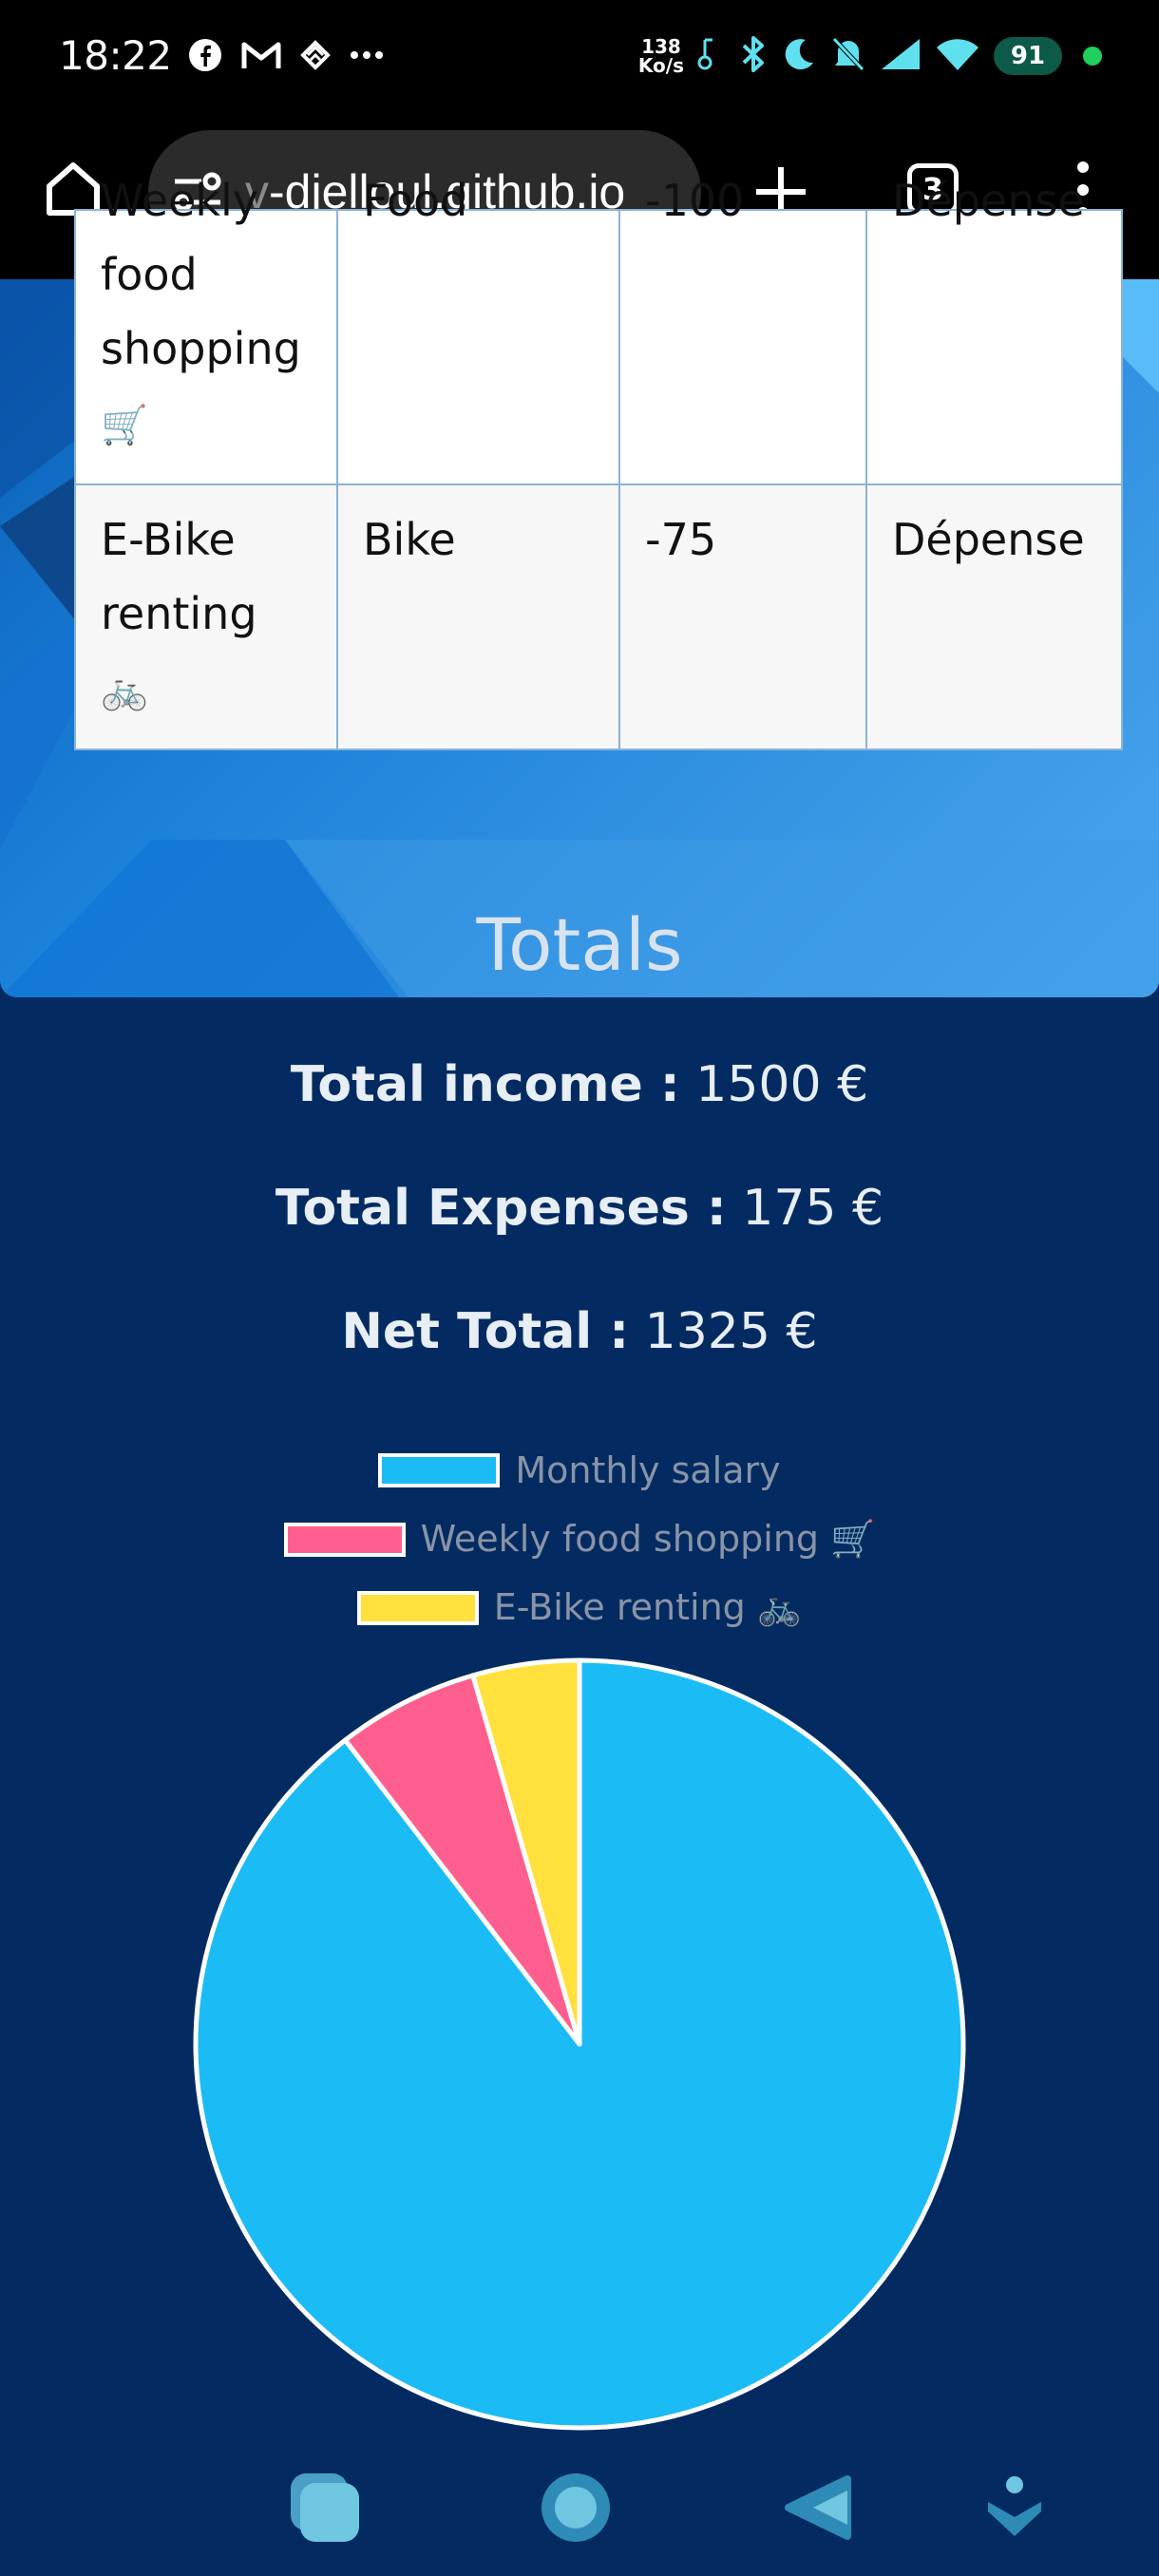 The image size is (1159, 2576). I want to click on table-row: E-Bike renting 🚲 Bike -75 Dépense, so click(598, 616).